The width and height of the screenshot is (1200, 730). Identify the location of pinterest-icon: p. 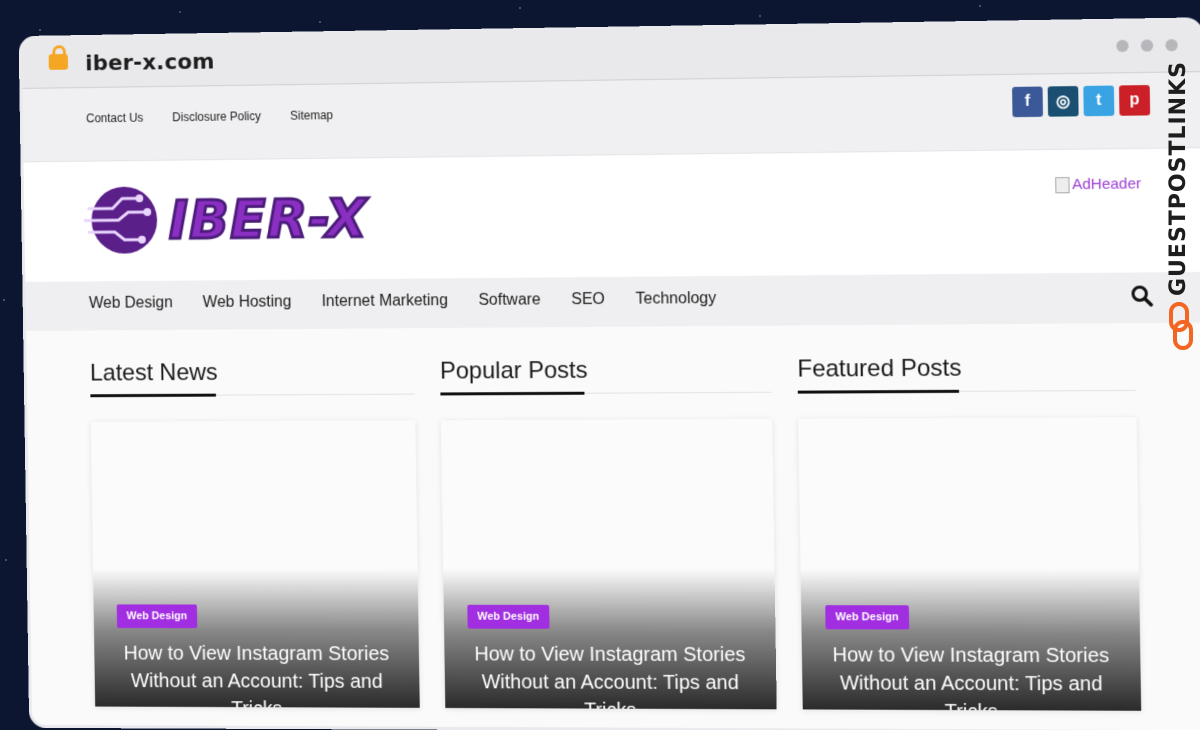
(1134, 100).